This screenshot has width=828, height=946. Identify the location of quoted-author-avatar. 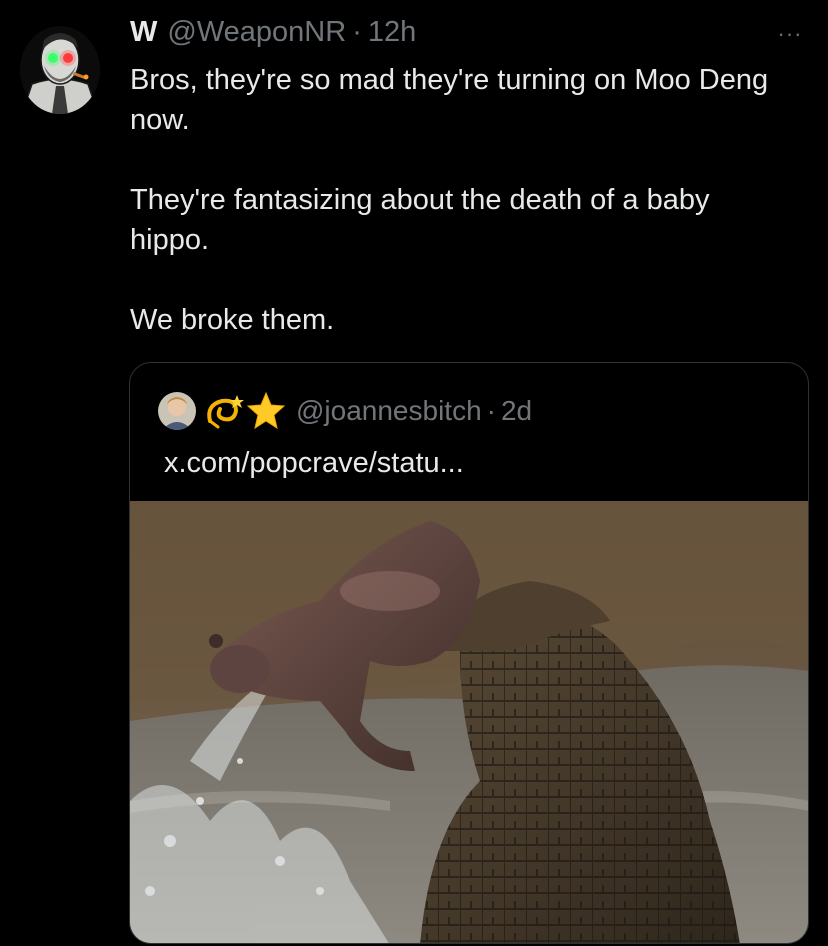
(177, 411).